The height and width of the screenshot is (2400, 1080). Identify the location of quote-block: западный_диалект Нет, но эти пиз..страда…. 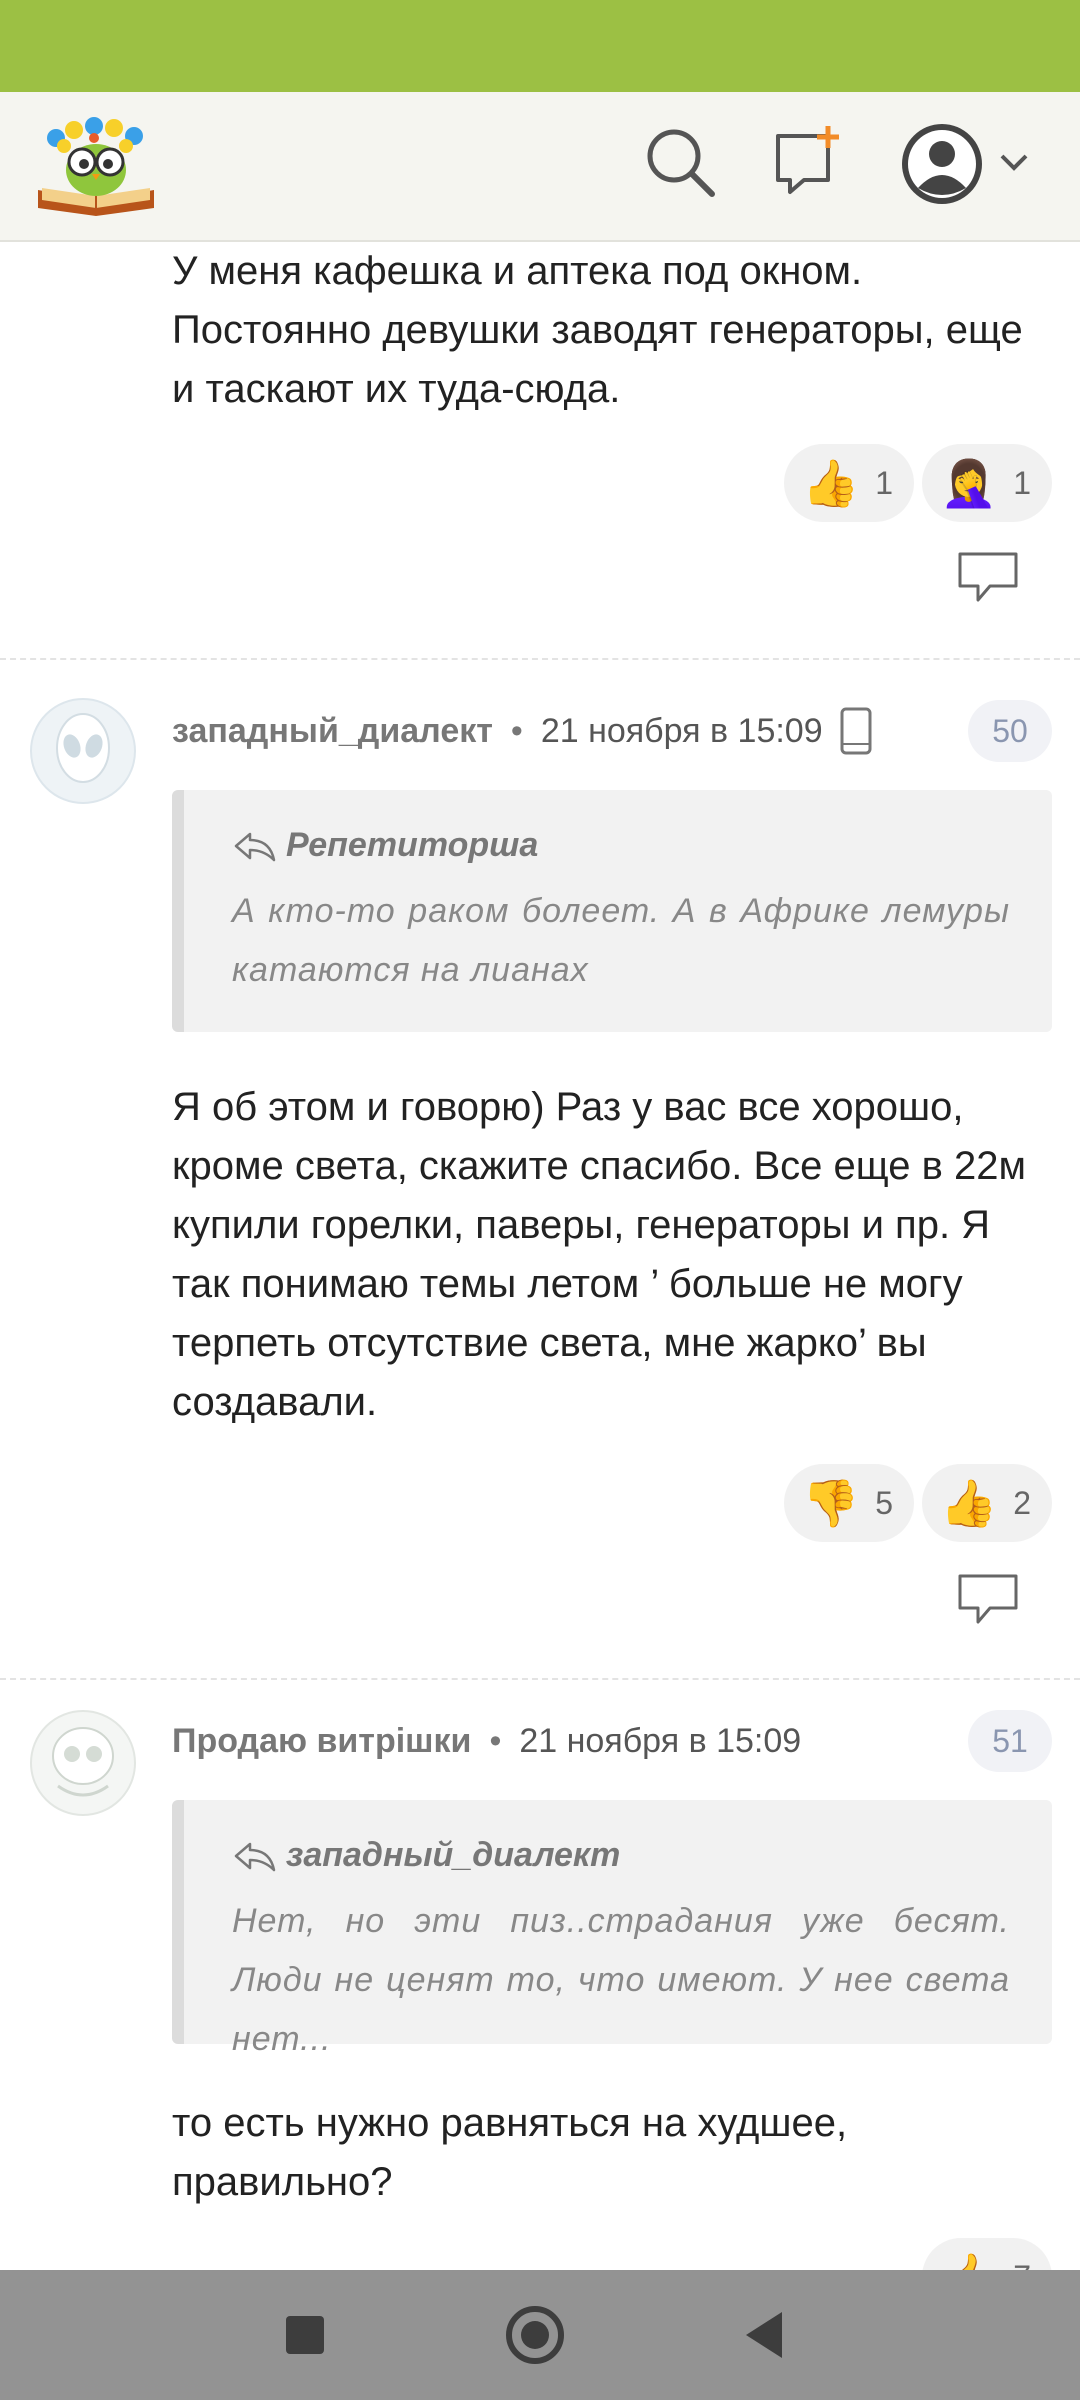
(612, 1929).